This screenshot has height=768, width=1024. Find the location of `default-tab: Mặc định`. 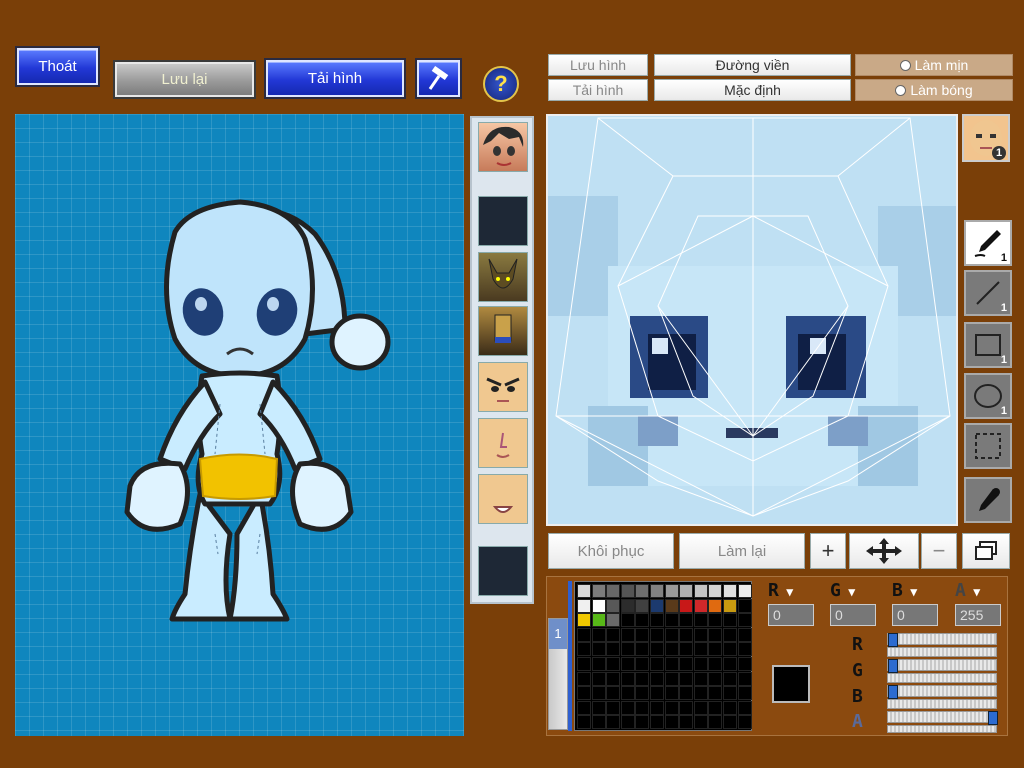

default-tab: Mặc định is located at coordinates (752, 90).